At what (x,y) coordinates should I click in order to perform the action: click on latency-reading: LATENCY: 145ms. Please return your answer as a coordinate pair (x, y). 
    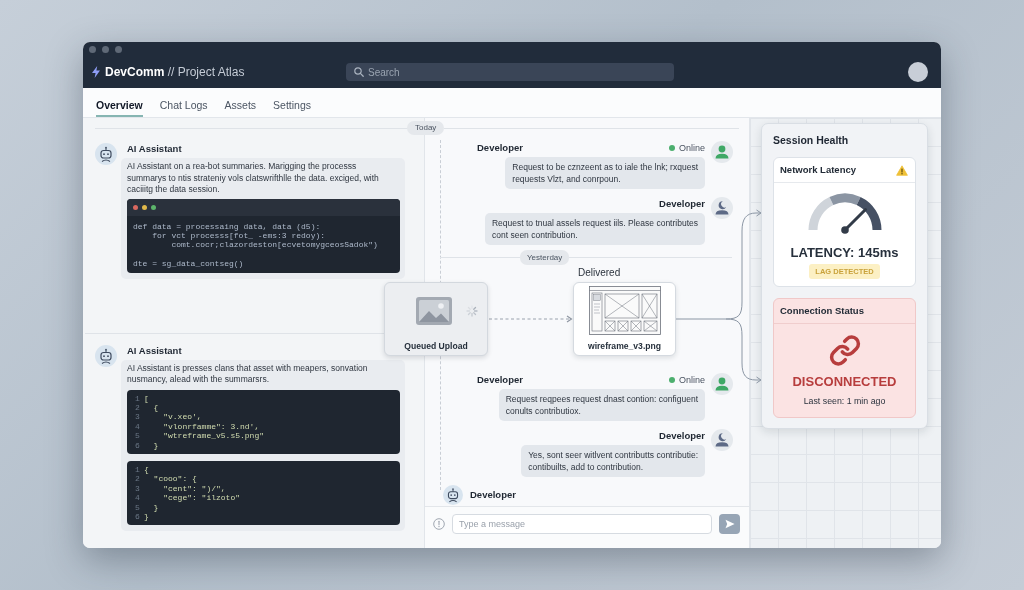
    Looking at the image, I should click on (844, 252).